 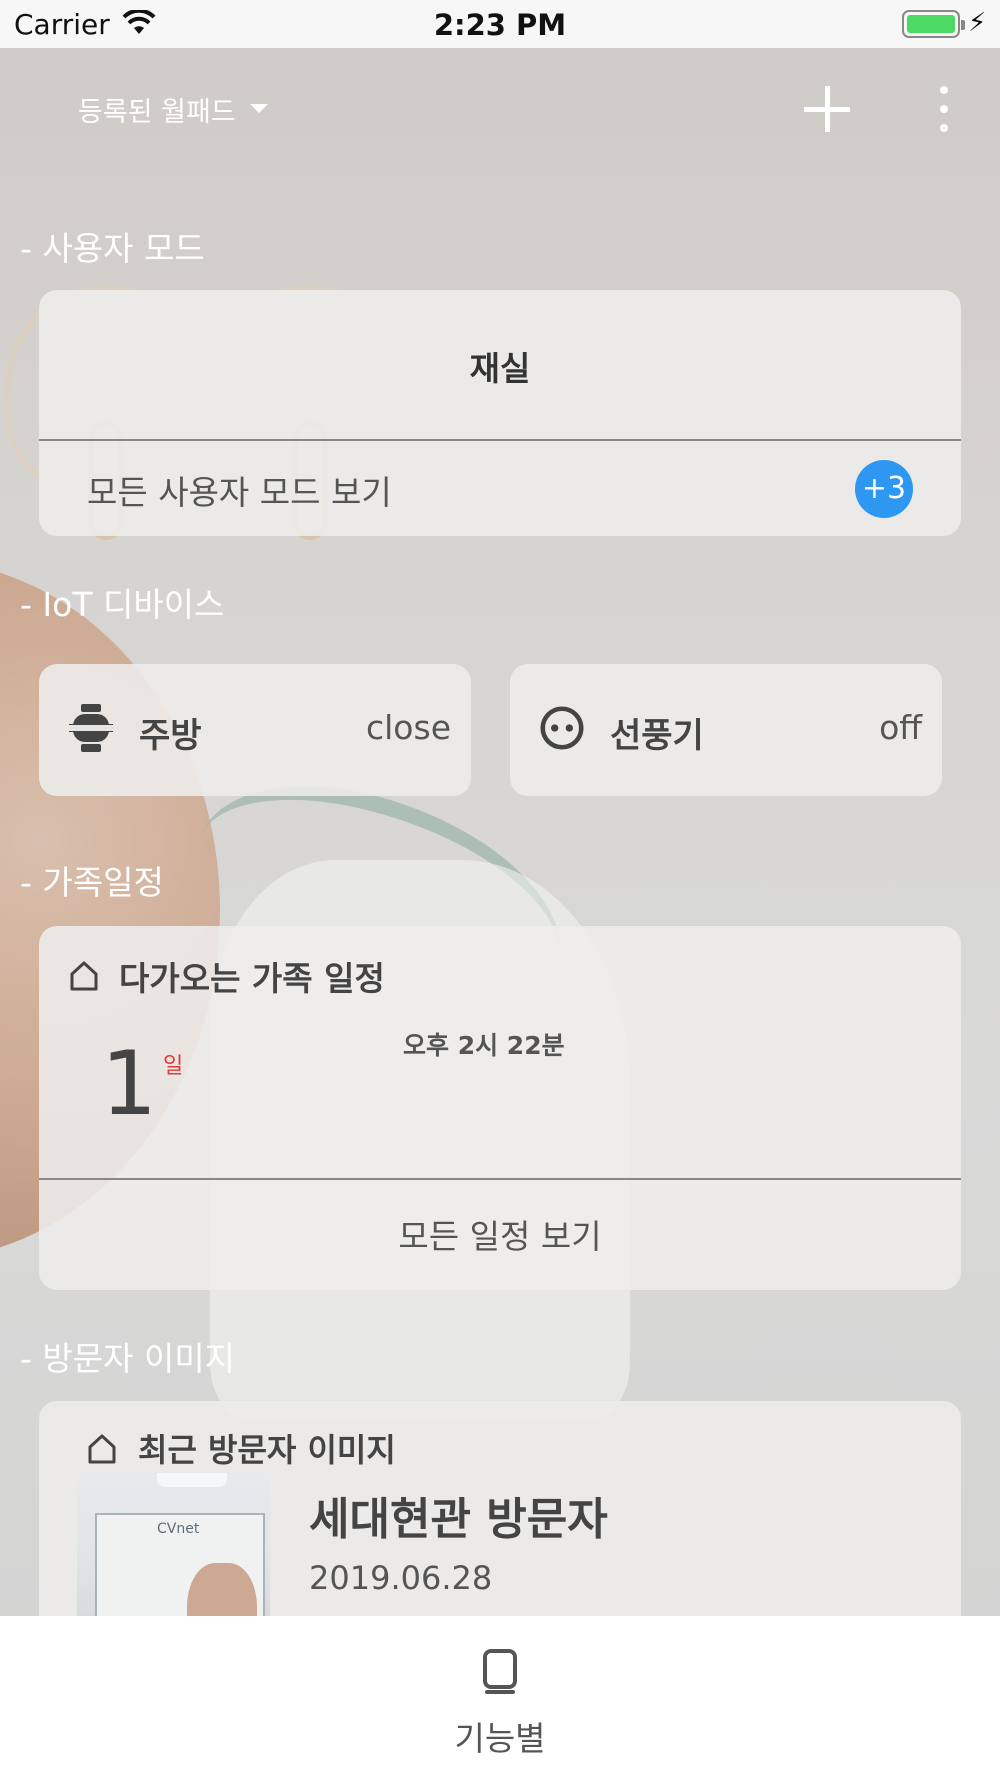 I want to click on visitor-title: 세대현관 방문자, so click(x=458, y=1519).